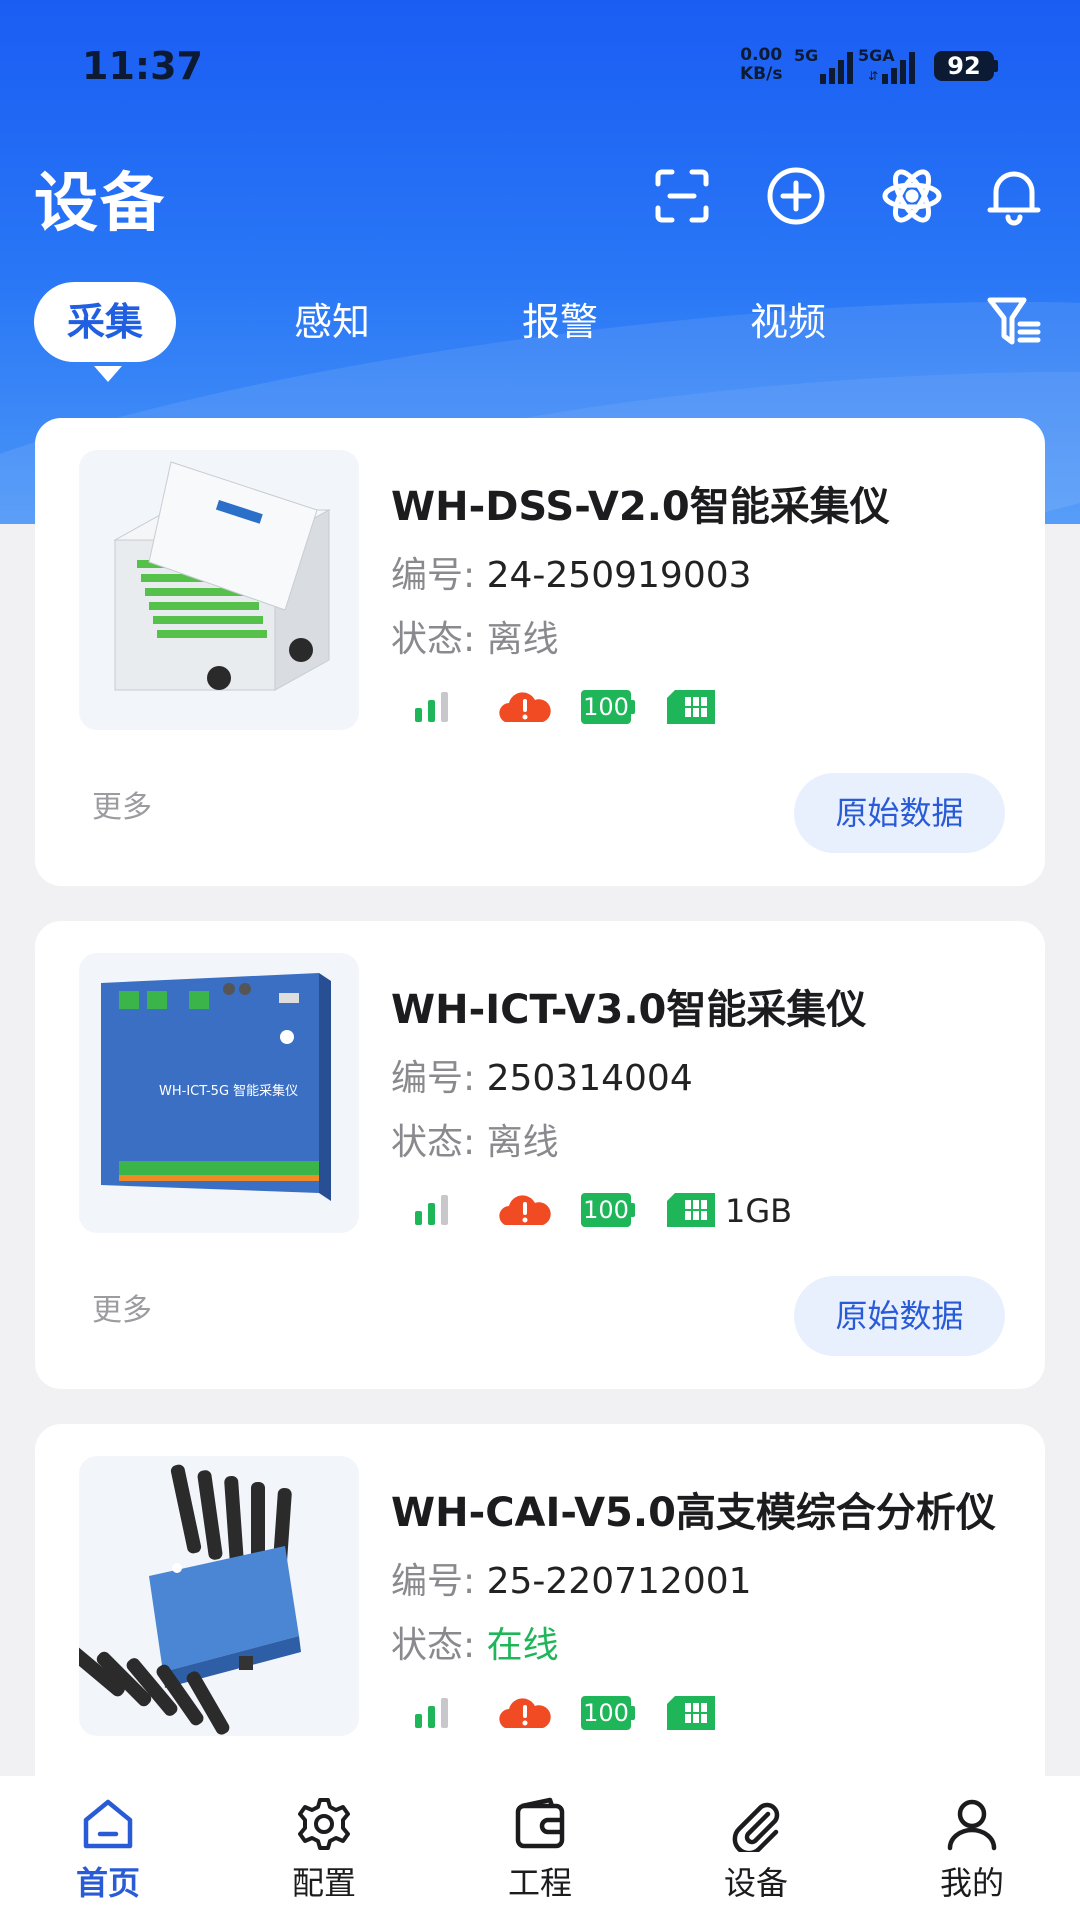  What do you see at coordinates (971, 1883) in the screenshot?
I see `nav-mine-label: 我的` at bounding box center [971, 1883].